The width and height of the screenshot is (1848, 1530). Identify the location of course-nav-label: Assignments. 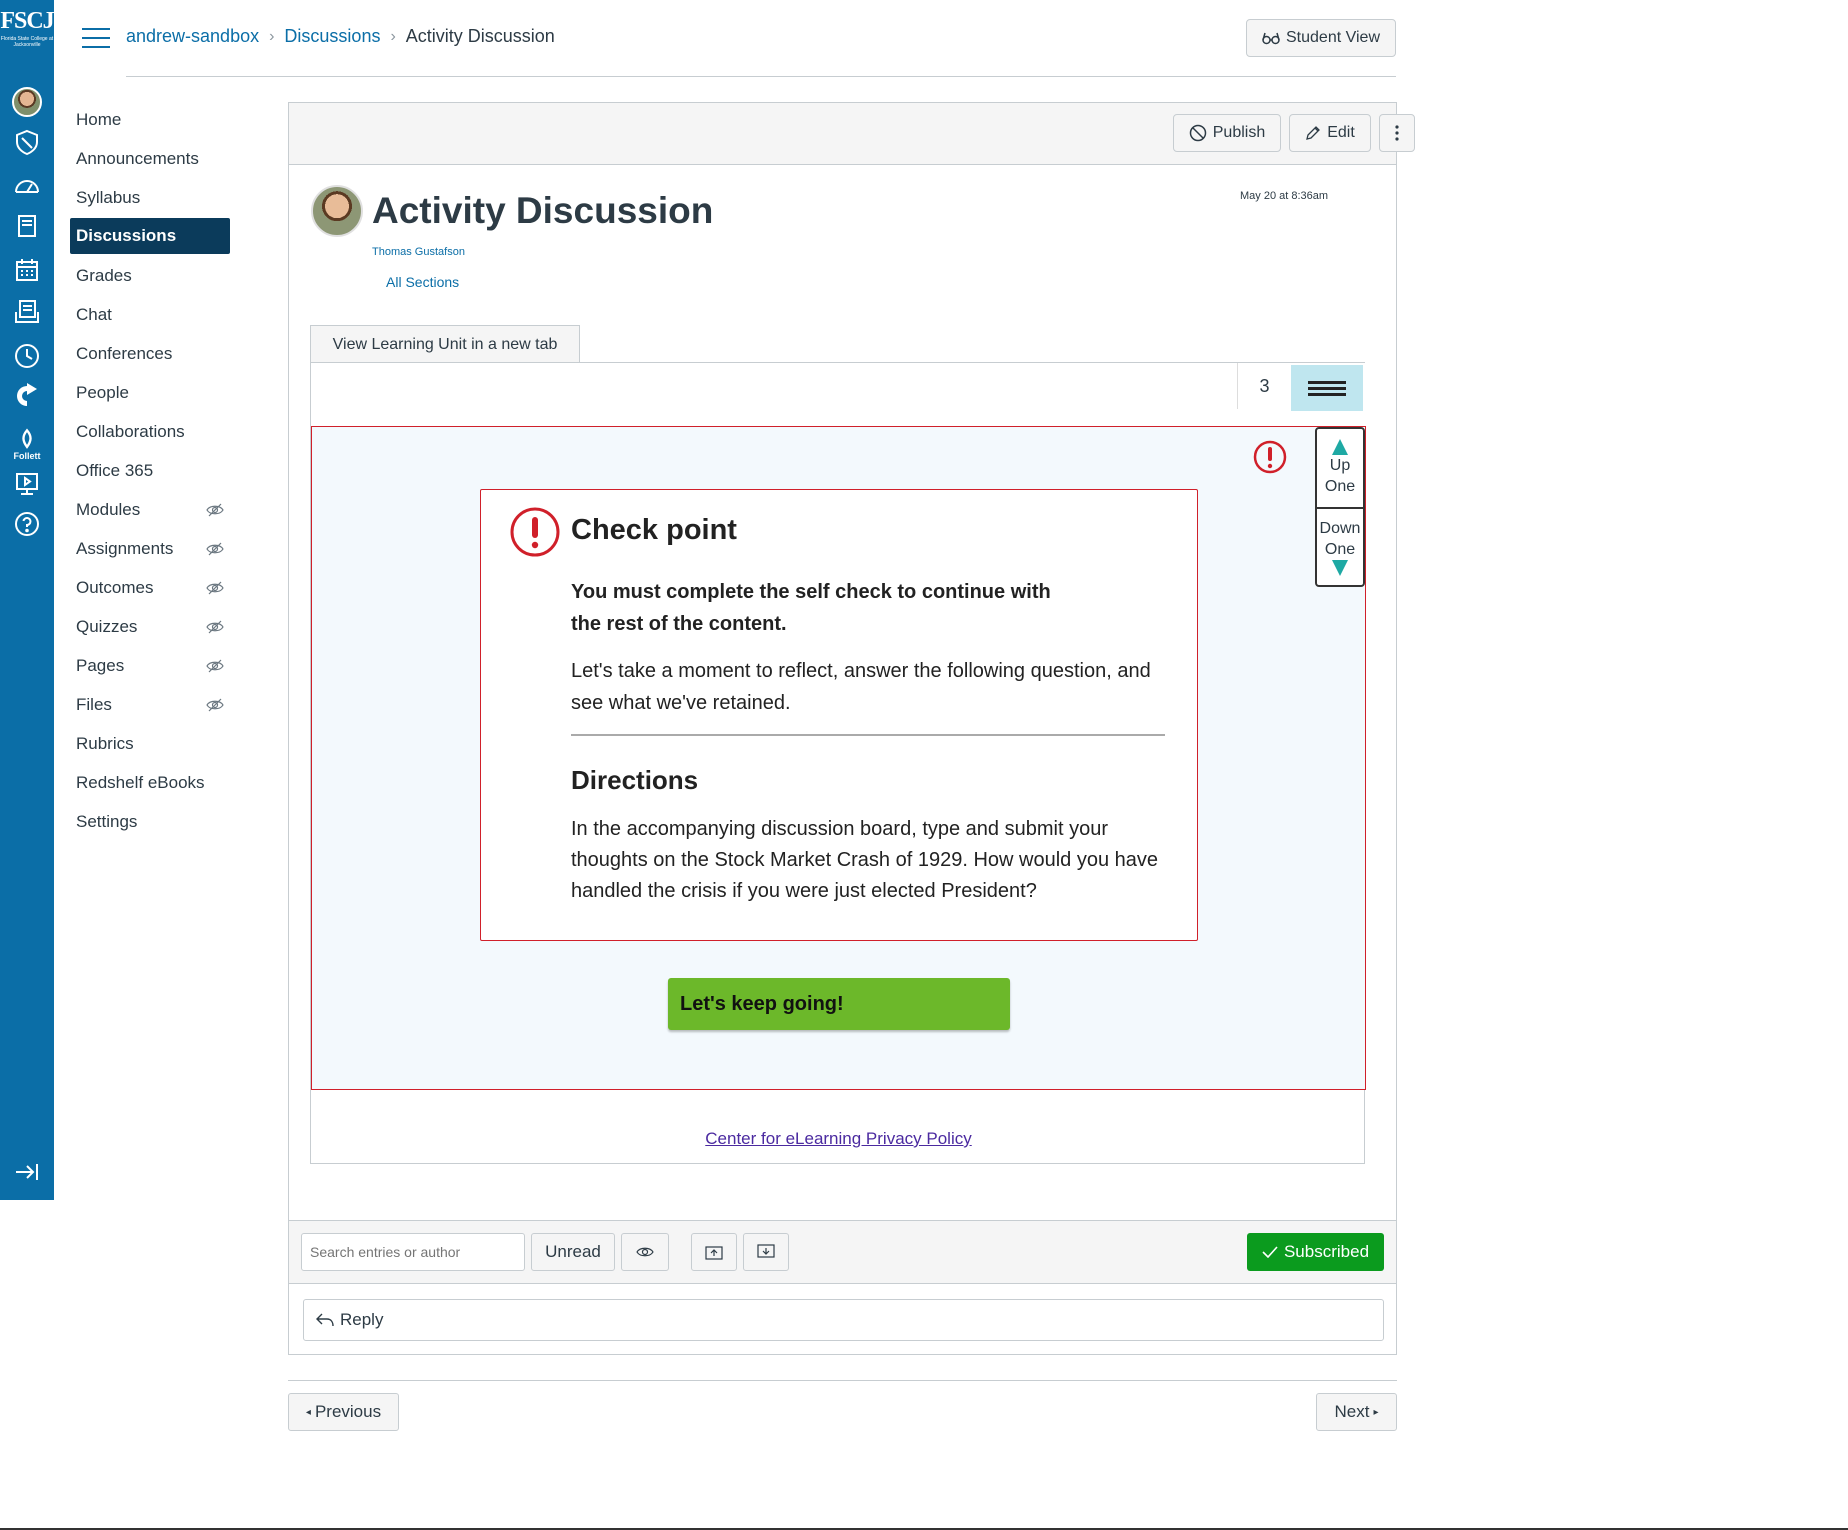
(125, 548).